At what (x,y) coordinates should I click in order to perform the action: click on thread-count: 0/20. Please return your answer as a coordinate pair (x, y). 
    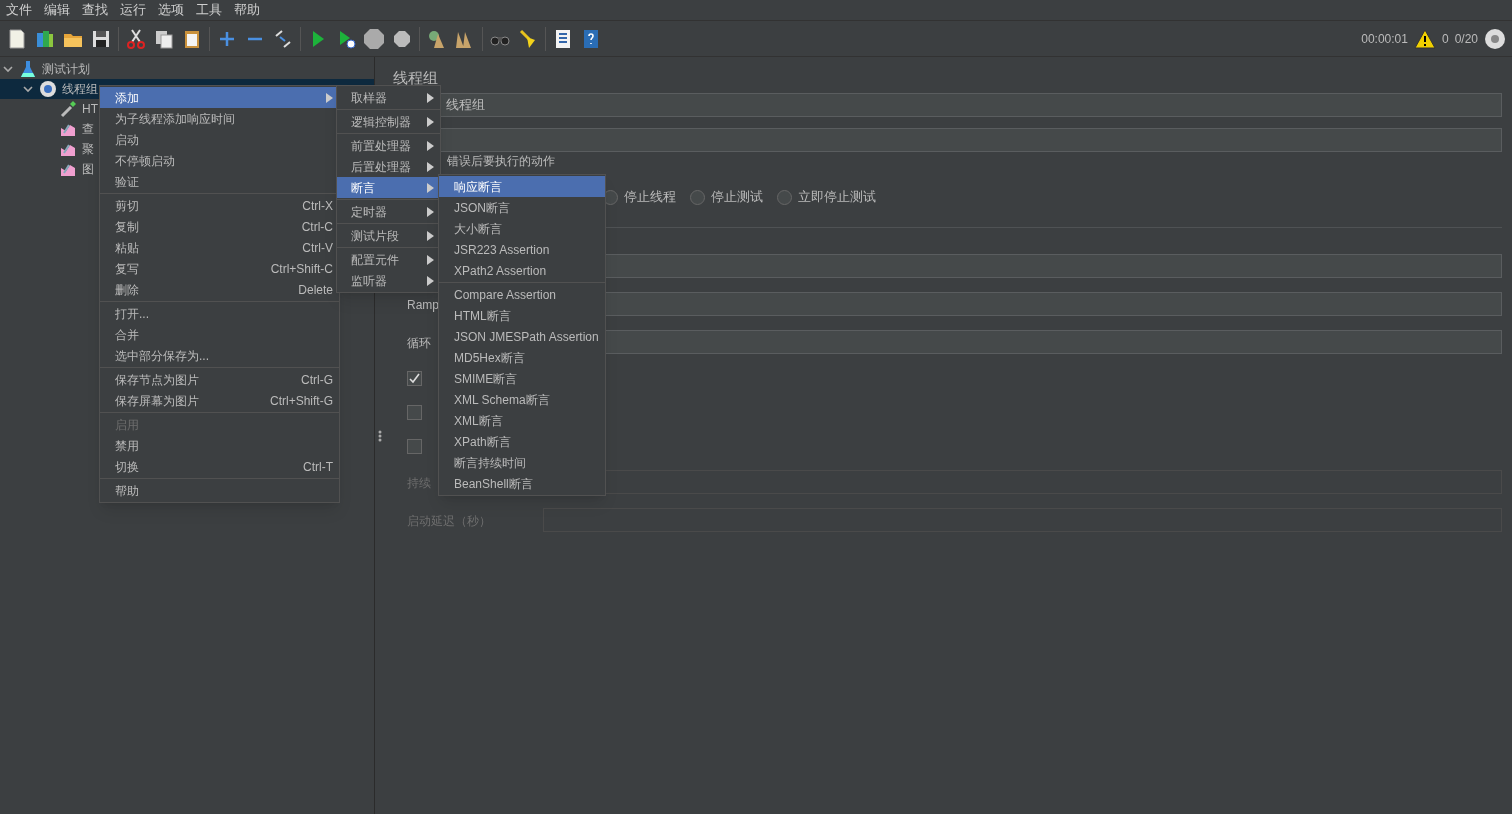
    Looking at the image, I should click on (1466, 39).